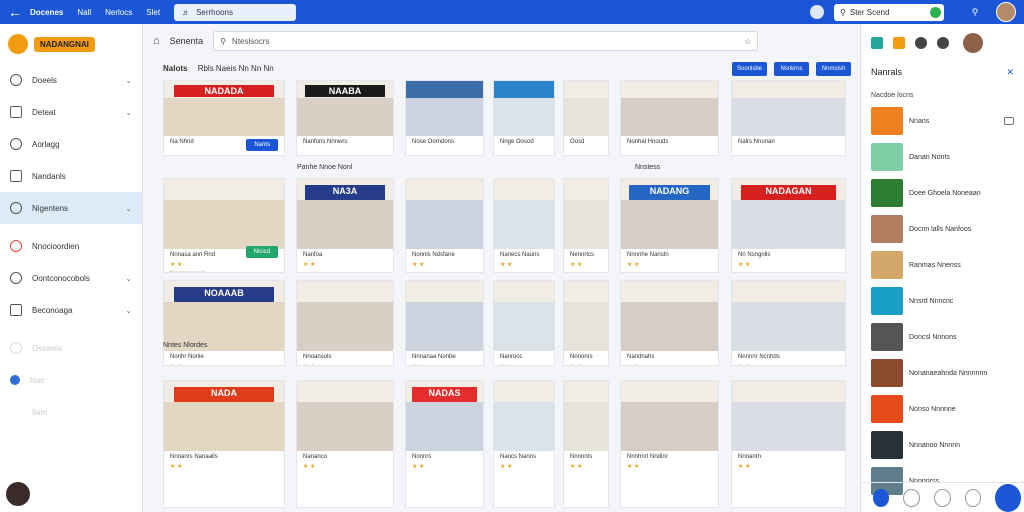 The height and width of the screenshot is (512, 1024). What do you see at coordinates (224, 316) in the screenshot?
I see `store-photo: NOAAAB` at bounding box center [224, 316].